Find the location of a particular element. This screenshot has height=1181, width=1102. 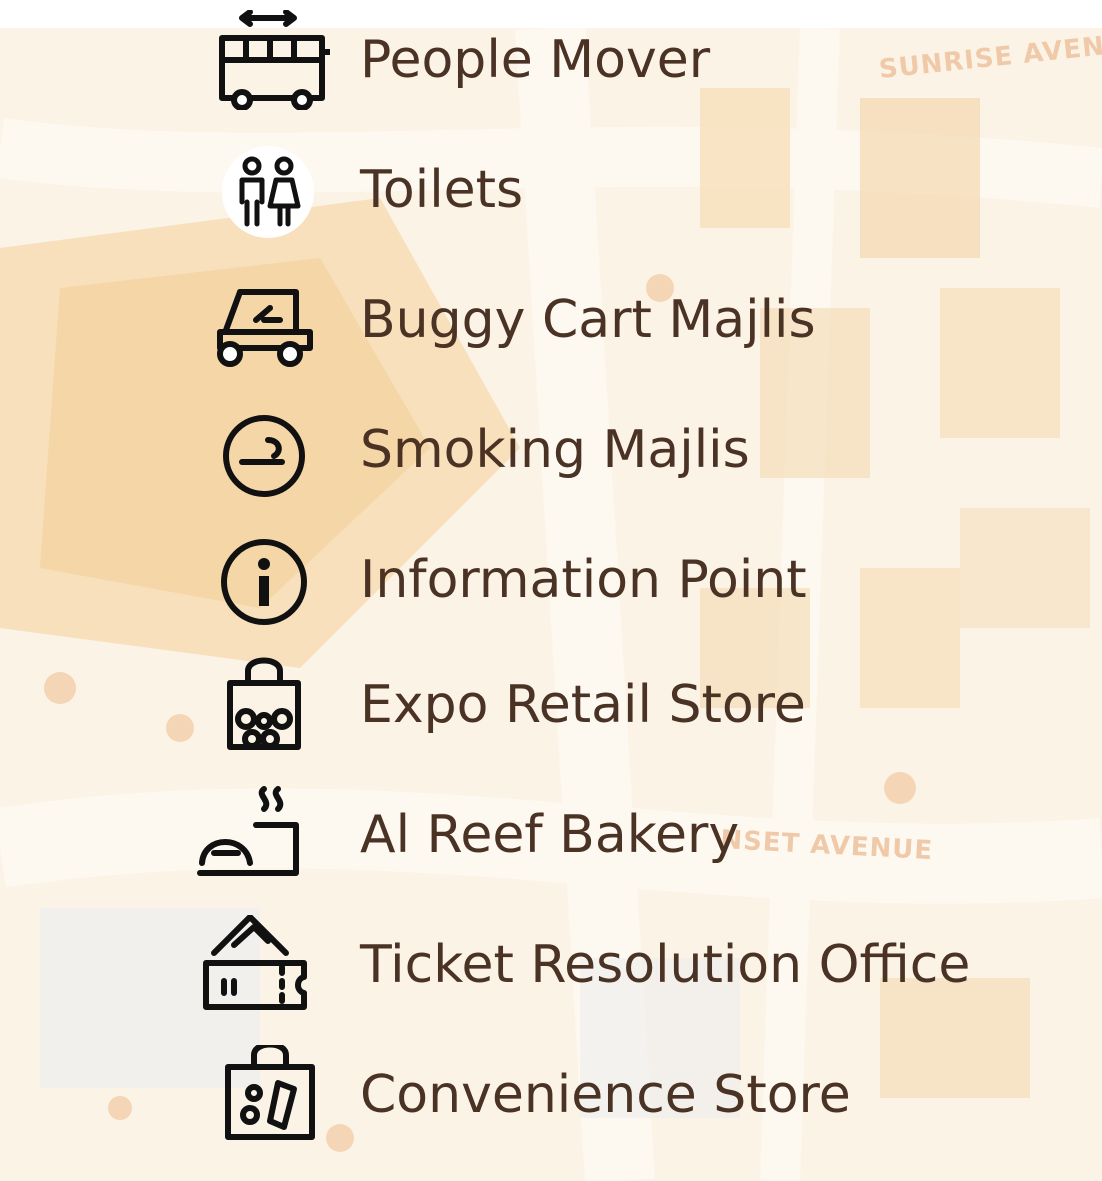

legend-label: People Mover is located at coordinates (535, 60).